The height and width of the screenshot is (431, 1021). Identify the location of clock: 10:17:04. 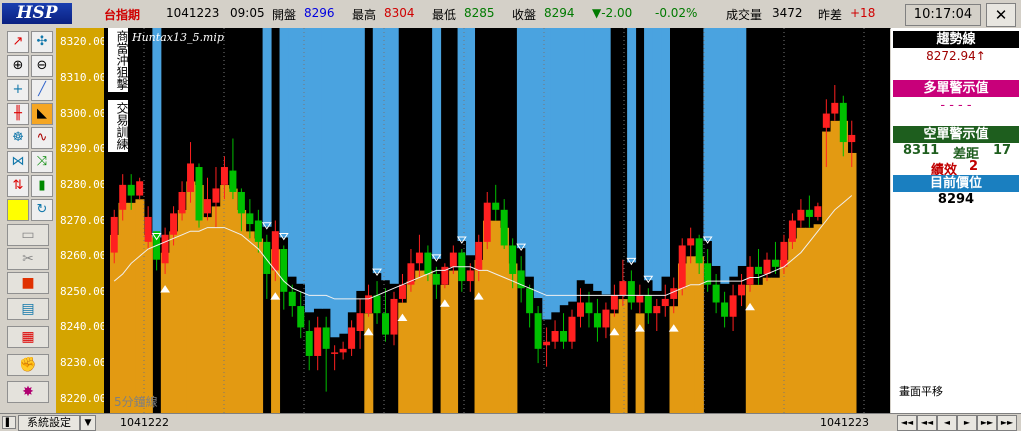
(943, 15).